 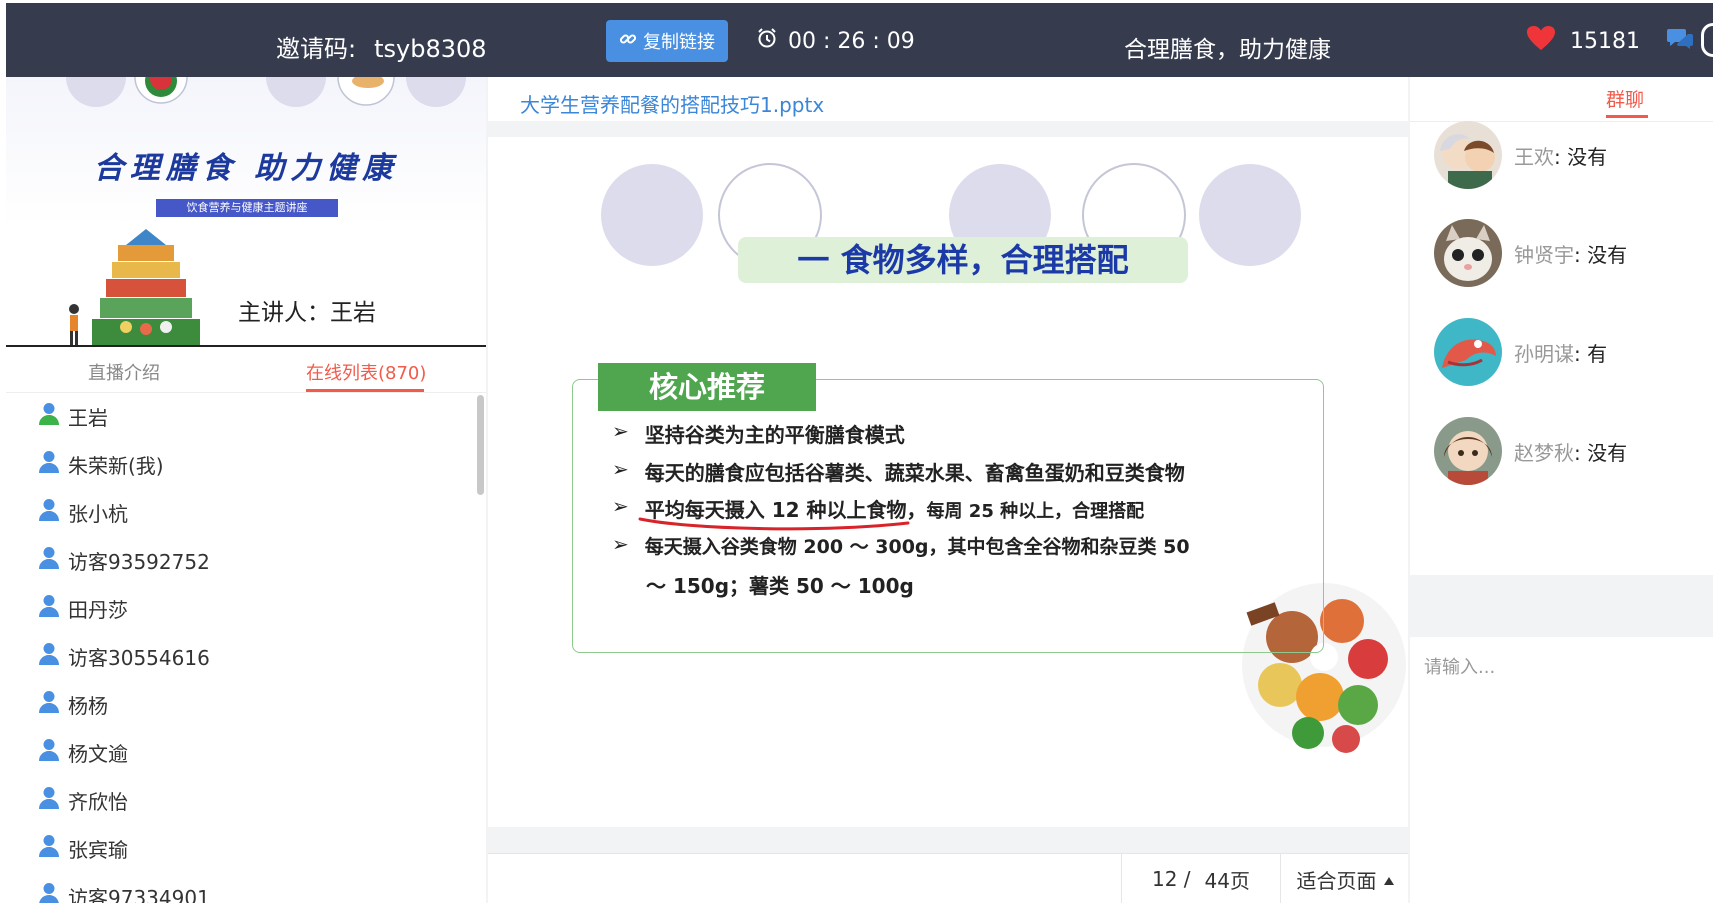 I want to click on list-item: 杨杨, so click(x=73, y=704).